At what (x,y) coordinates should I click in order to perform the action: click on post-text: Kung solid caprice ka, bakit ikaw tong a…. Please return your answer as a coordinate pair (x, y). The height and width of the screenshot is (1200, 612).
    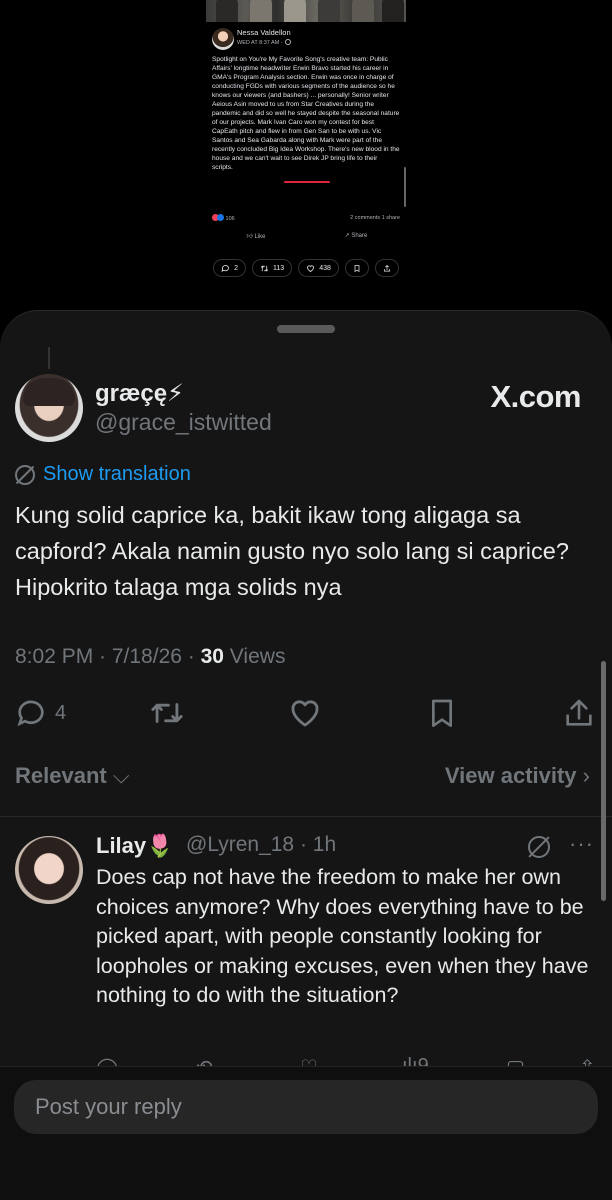
    Looking at the image, I should click on (292, 551).